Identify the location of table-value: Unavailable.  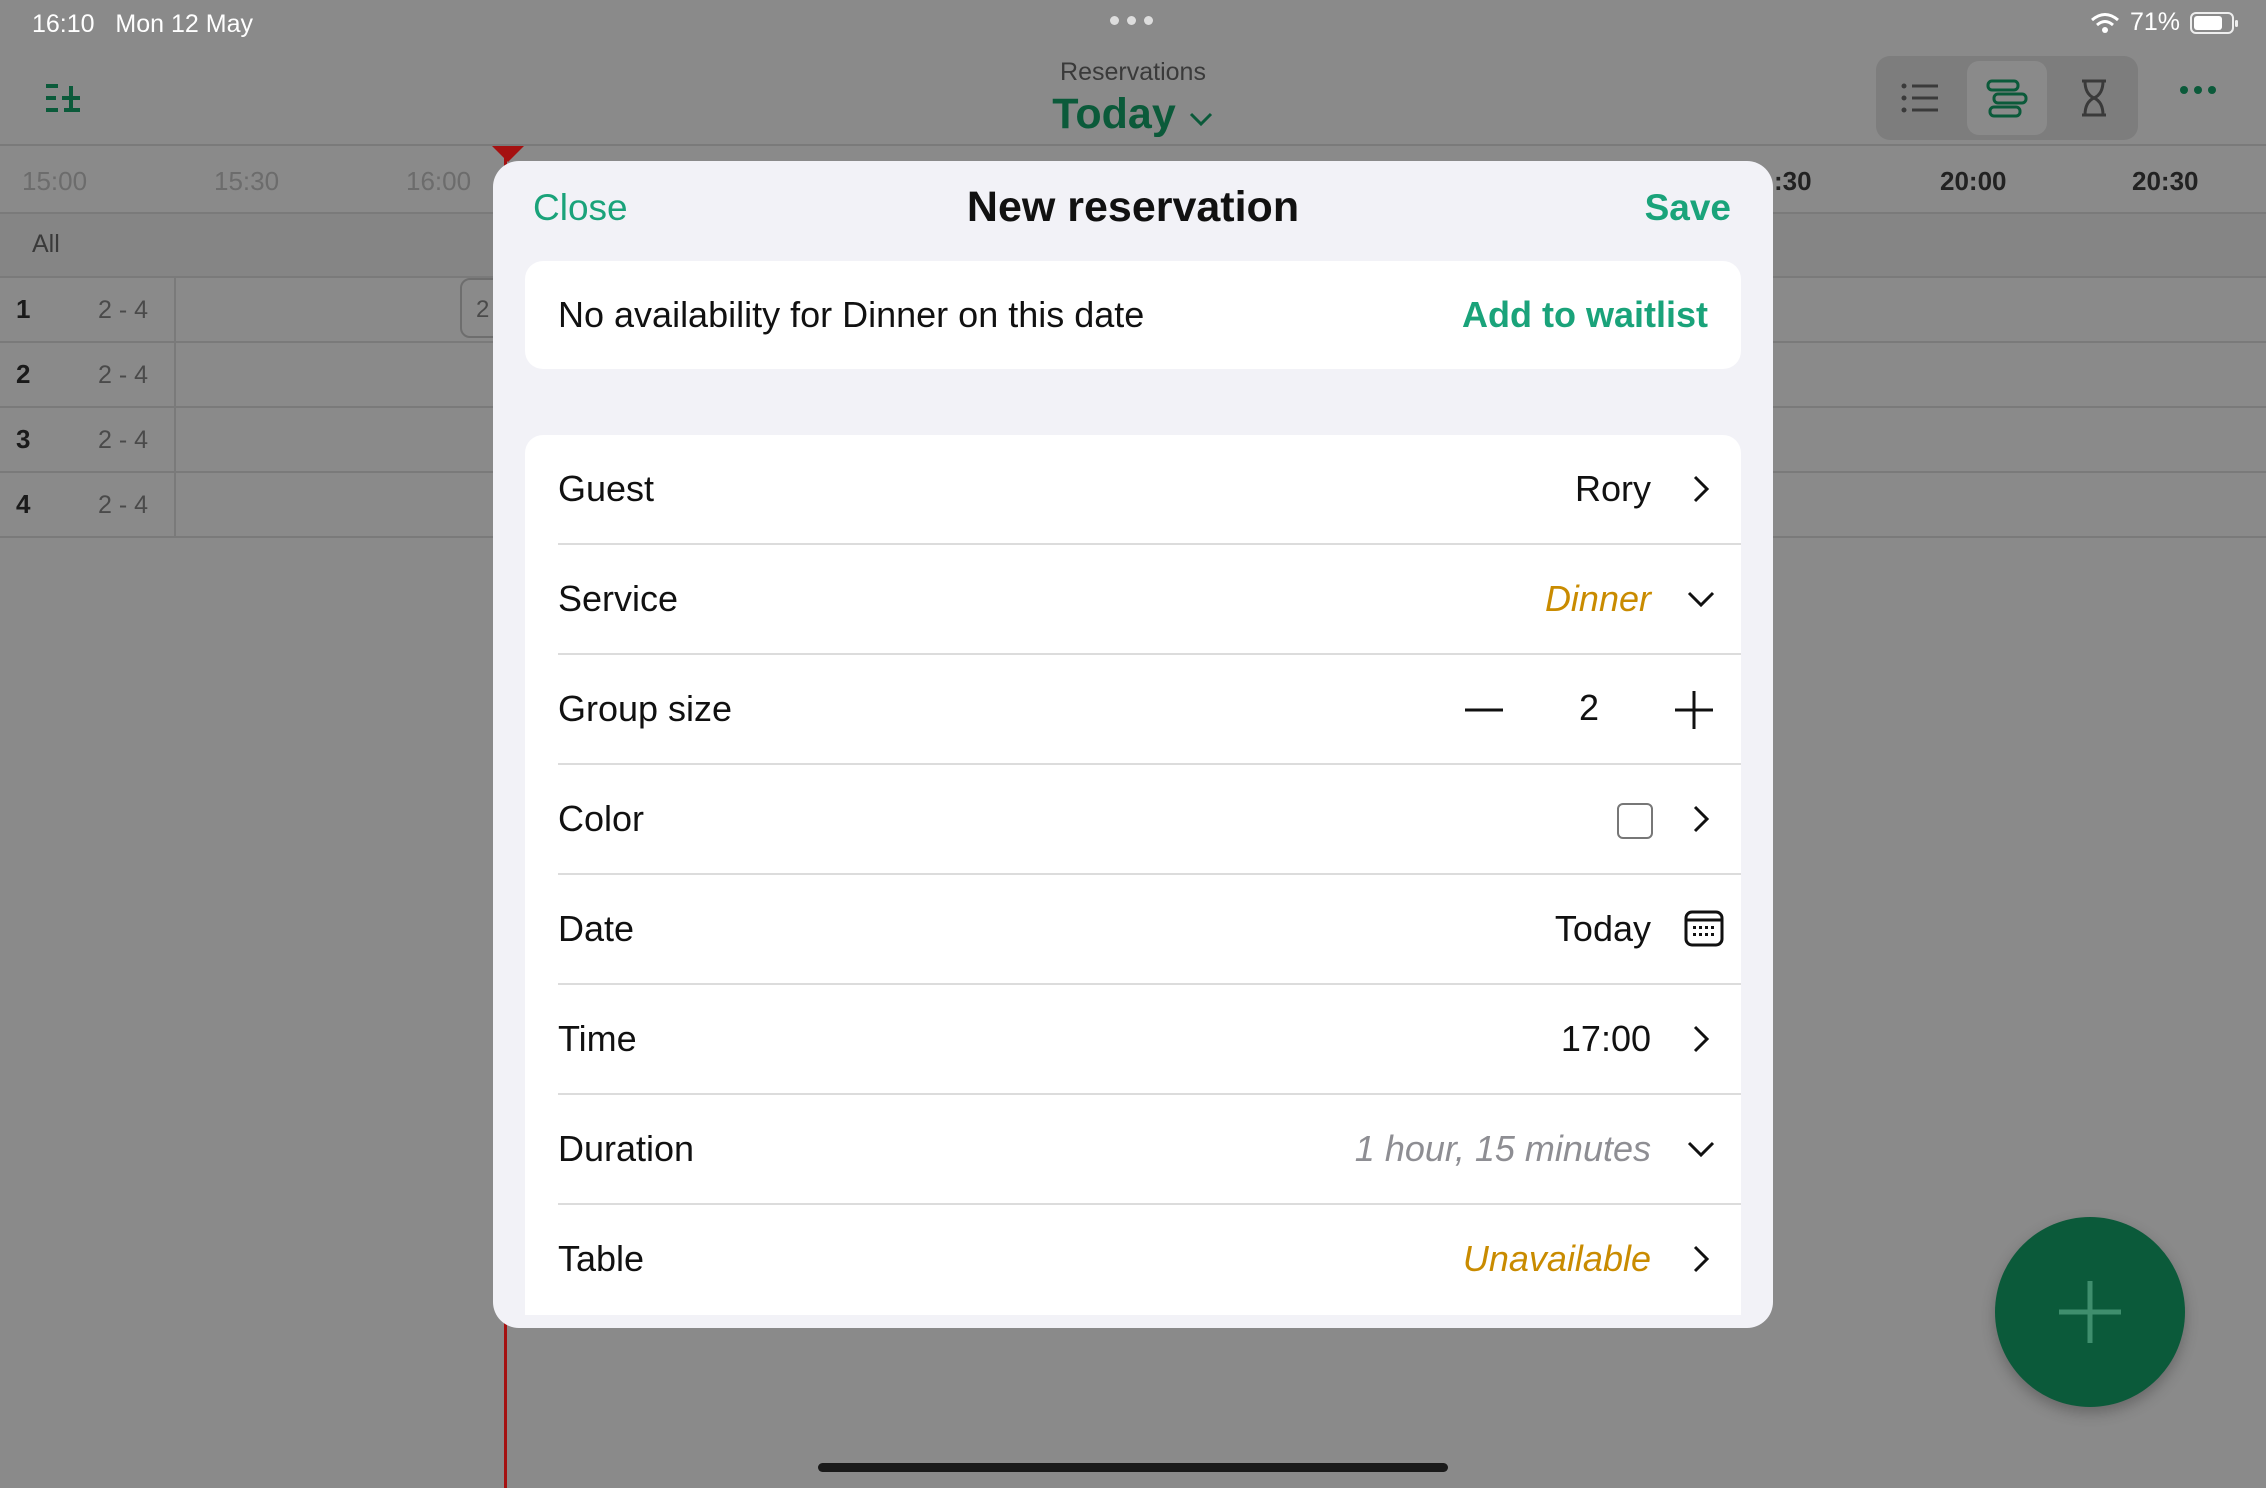
(1556, 1258).